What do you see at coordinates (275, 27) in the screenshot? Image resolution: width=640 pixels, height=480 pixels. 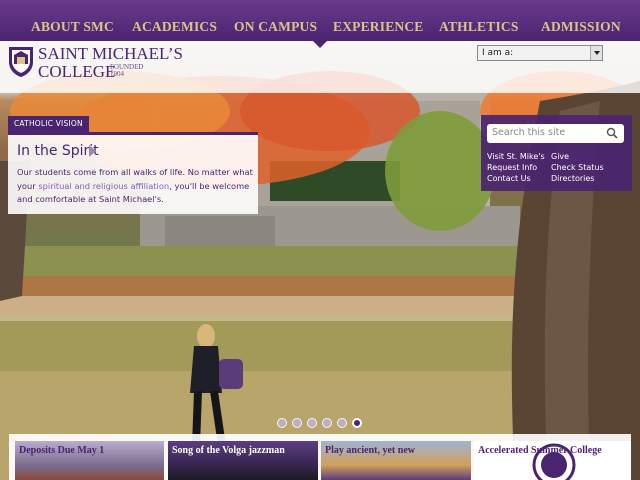 I see `nav-on-campus: ON CAMPUS` at bounding box center [275, 27].